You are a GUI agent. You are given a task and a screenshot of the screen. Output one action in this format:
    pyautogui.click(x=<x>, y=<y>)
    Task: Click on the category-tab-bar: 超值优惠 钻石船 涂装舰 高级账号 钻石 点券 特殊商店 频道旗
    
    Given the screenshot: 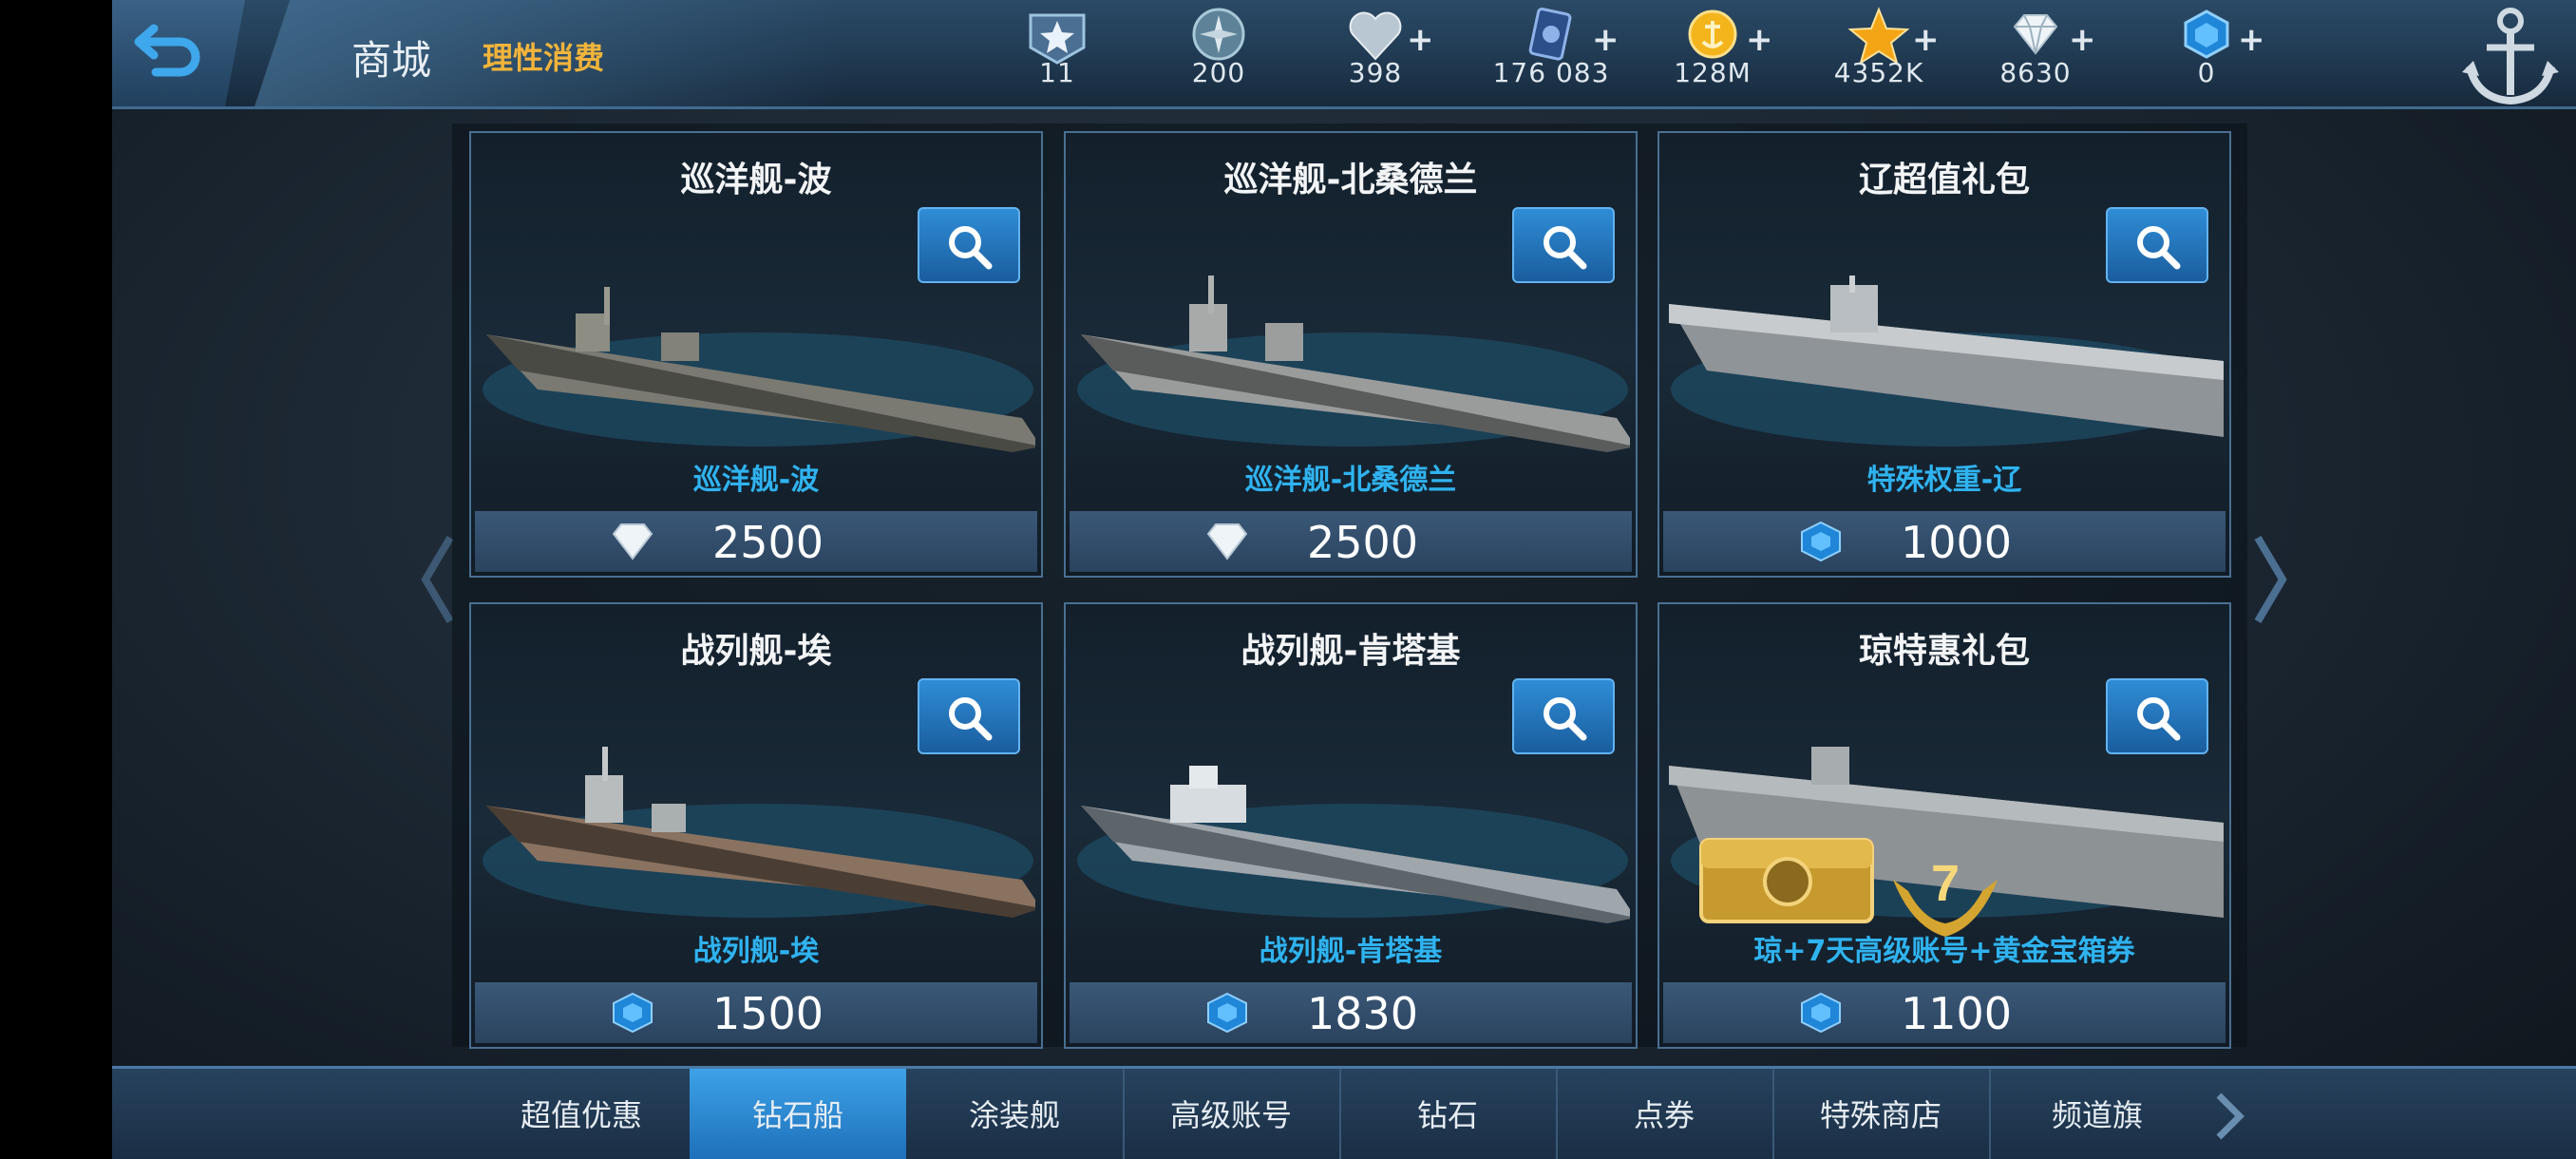 What is the action you would take?
    pyautogui.click(x=1344, y=1112)
    